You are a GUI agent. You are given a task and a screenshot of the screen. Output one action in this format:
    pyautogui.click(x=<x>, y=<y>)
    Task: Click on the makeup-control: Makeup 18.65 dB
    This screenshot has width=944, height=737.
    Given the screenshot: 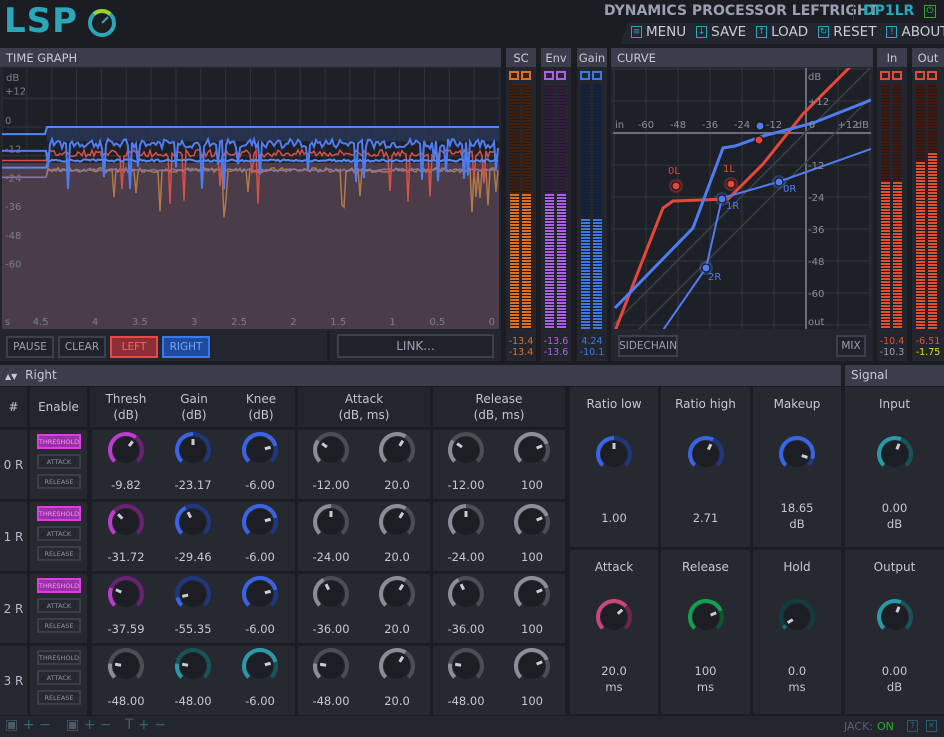 What is the action you would take?
    pyautogui.click(x=797, y=467)
    